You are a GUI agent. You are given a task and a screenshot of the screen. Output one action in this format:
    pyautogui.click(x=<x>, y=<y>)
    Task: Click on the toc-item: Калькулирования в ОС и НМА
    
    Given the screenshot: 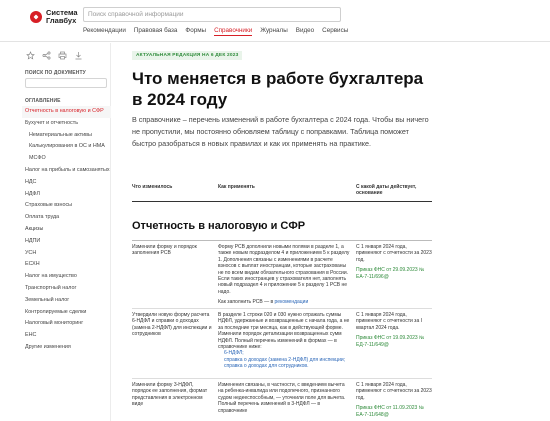 What is the action you would take?
    pyautogui.click(x=68, y=147)
    